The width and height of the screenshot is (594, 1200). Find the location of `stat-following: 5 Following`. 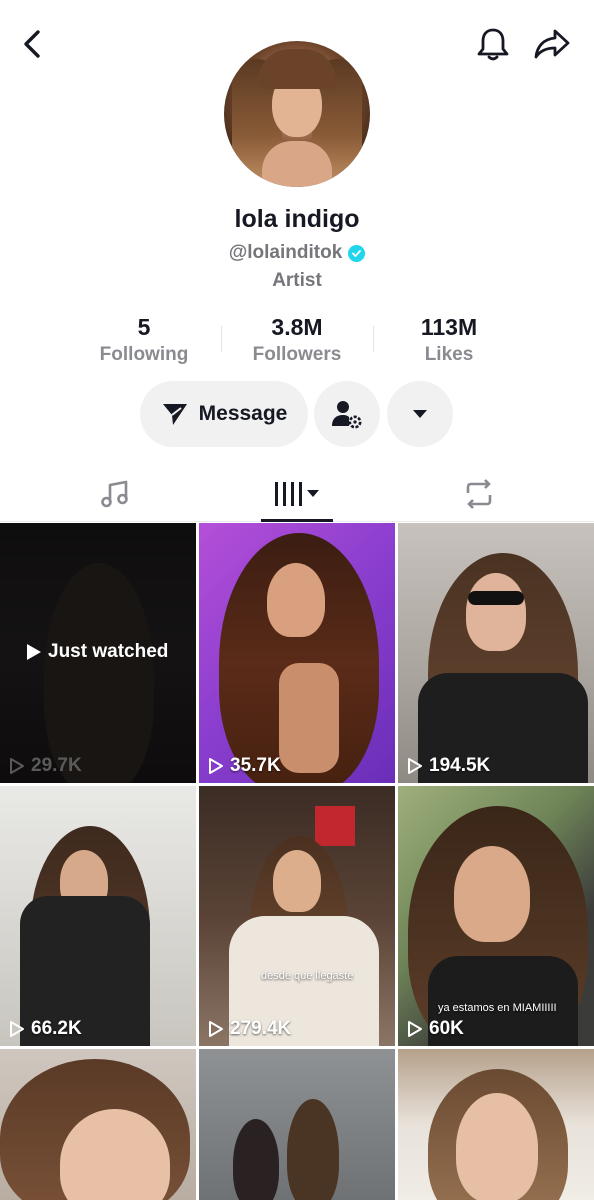

stat-following: 5 Following is located at coordinates (144, 340).